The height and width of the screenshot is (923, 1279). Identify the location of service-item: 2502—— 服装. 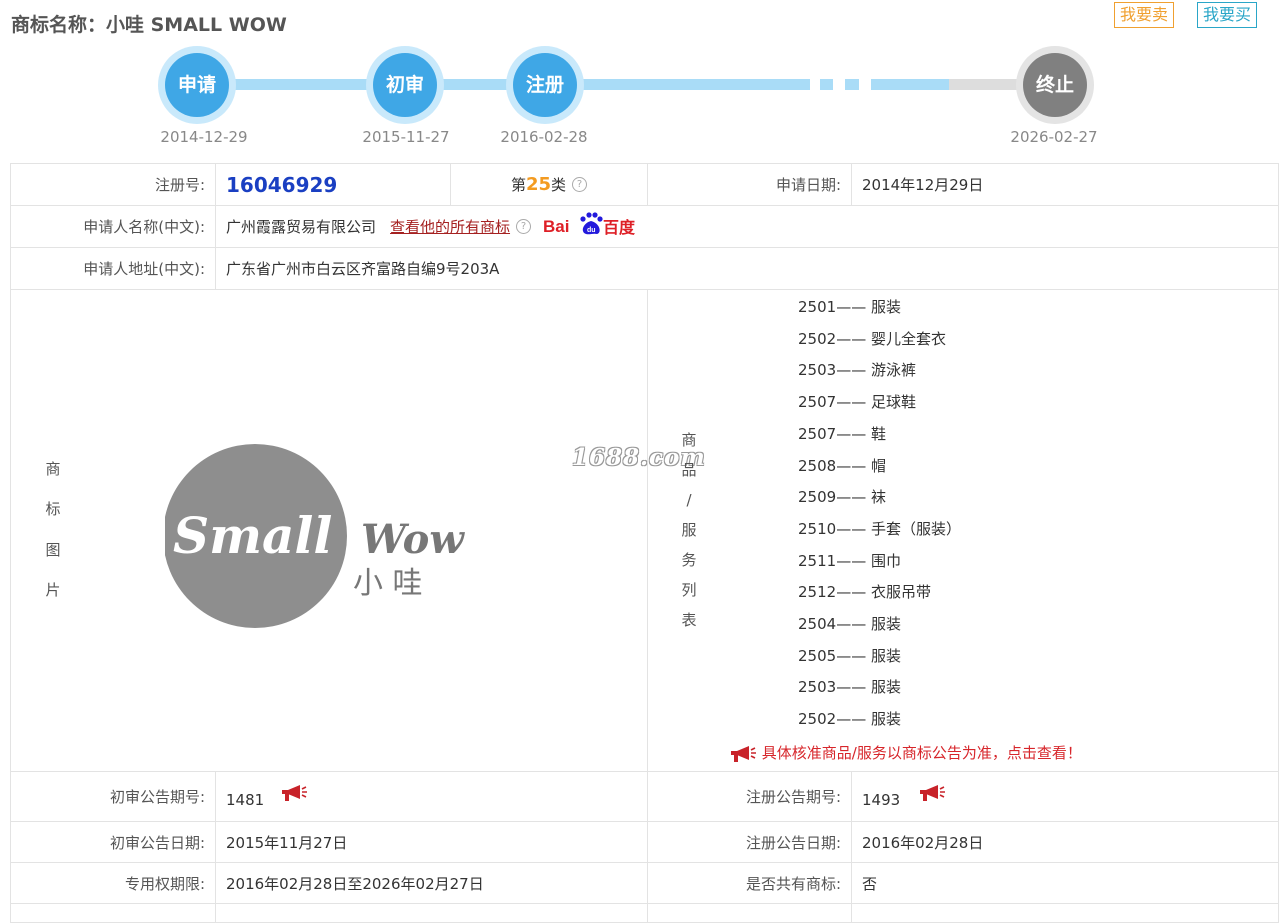
(849, 718).